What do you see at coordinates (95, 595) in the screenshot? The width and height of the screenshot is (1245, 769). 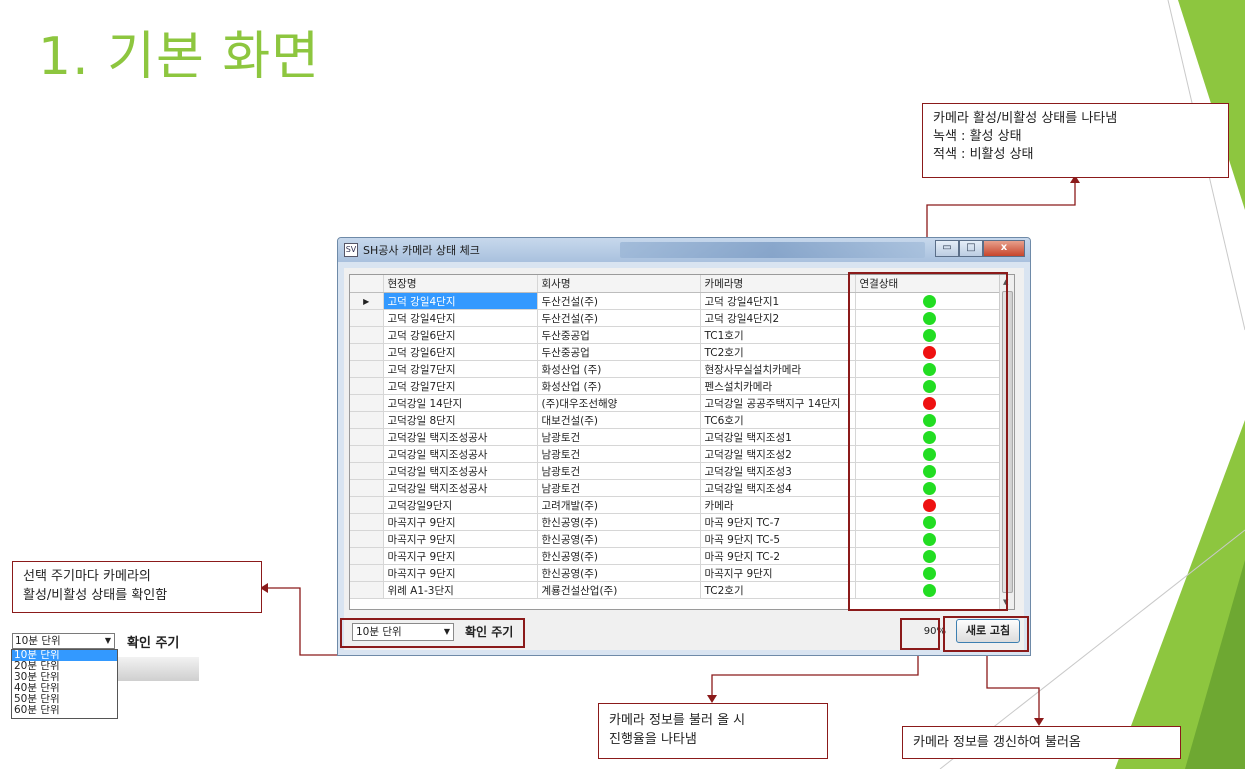 I see `interval-callout-line: 활성/비활성 상태를 확인함` at bounding box center [95, 595].